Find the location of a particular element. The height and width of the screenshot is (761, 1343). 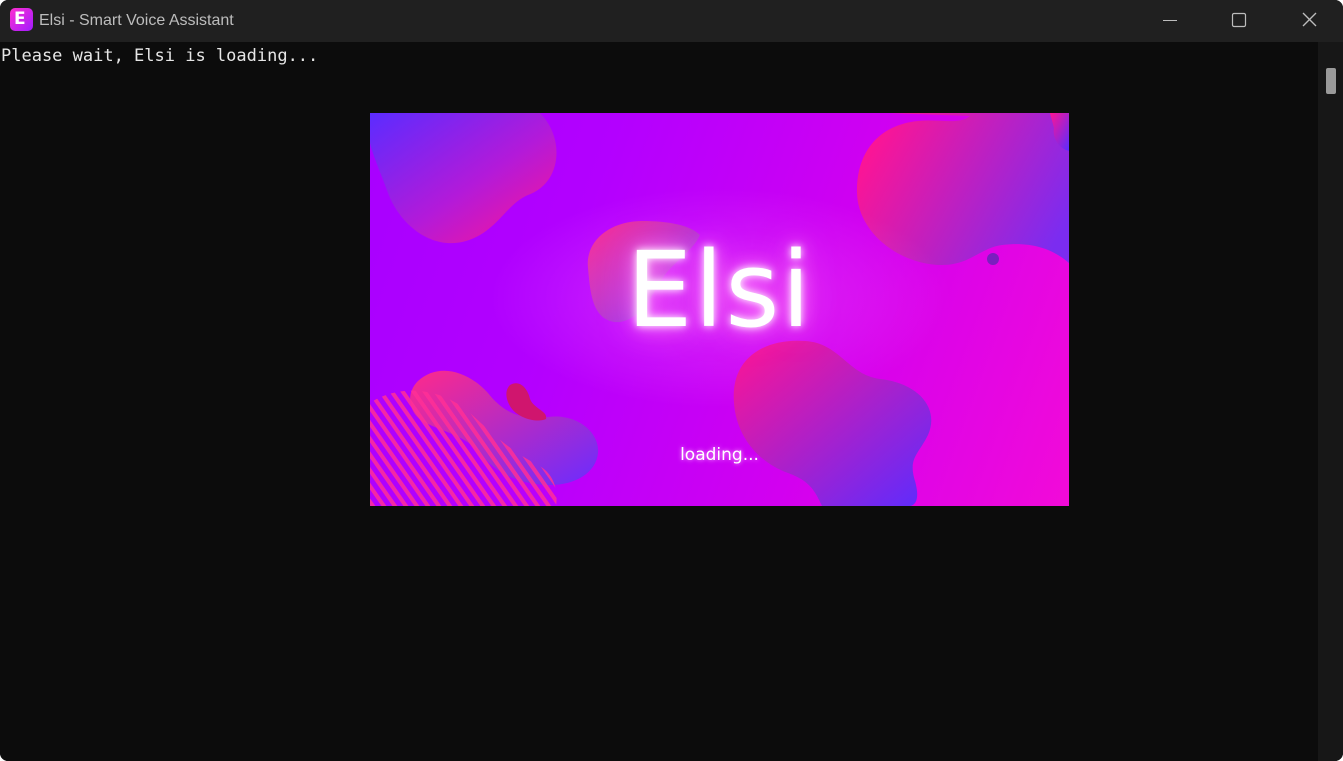

minimize-icon is located at coordinates (1170, 20).